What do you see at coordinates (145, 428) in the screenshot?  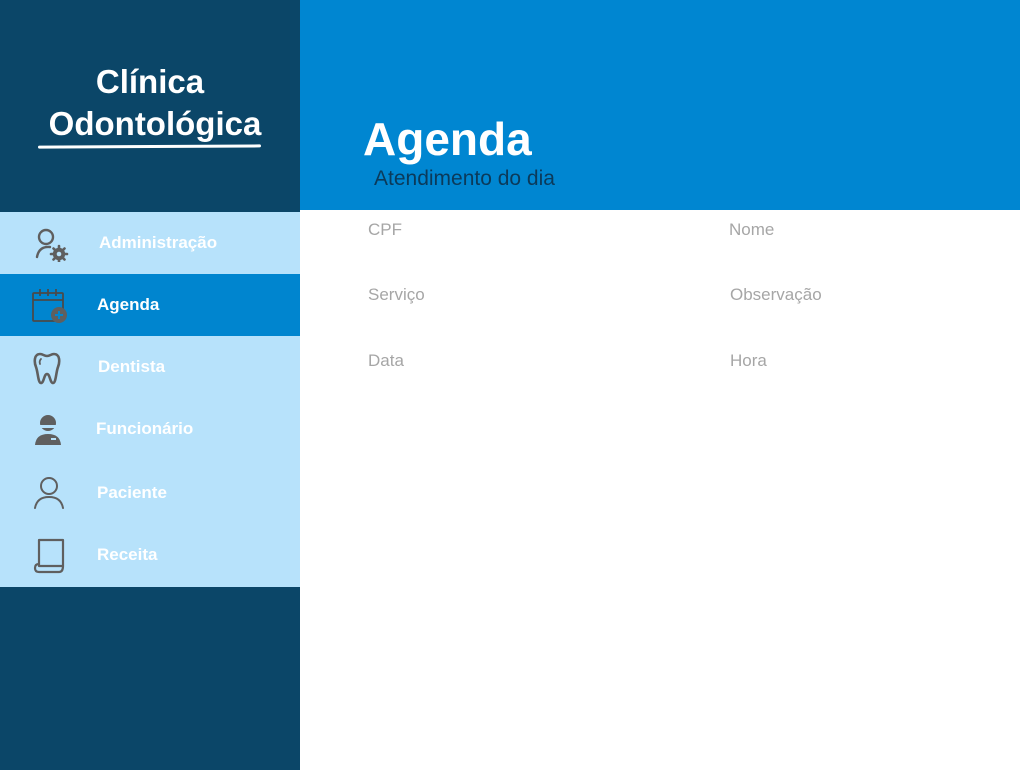 I see `sidebar-item-label: Funcionário` at bounding box center [145, 428].